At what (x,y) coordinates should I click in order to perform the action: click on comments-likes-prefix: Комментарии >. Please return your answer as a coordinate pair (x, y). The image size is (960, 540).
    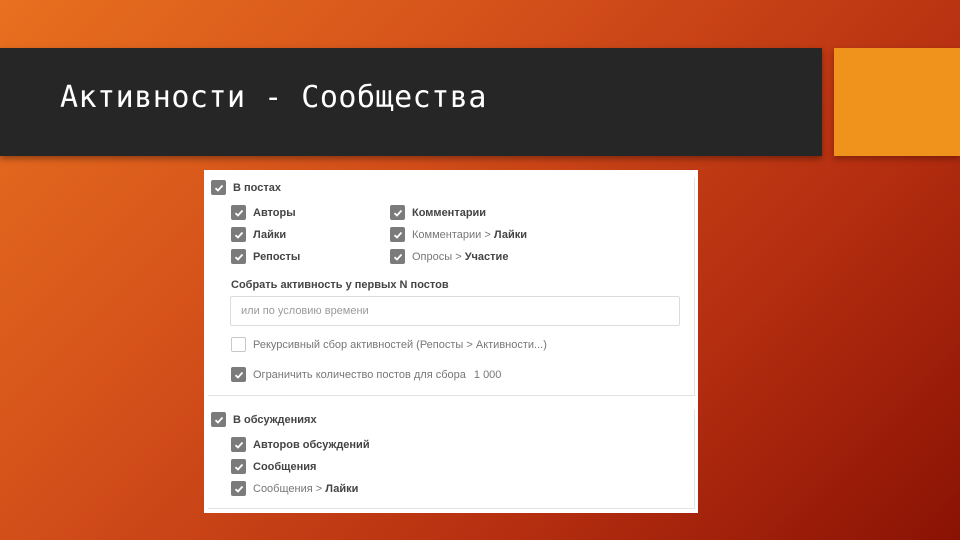
    Looking at the image, I should click on (453, 234).